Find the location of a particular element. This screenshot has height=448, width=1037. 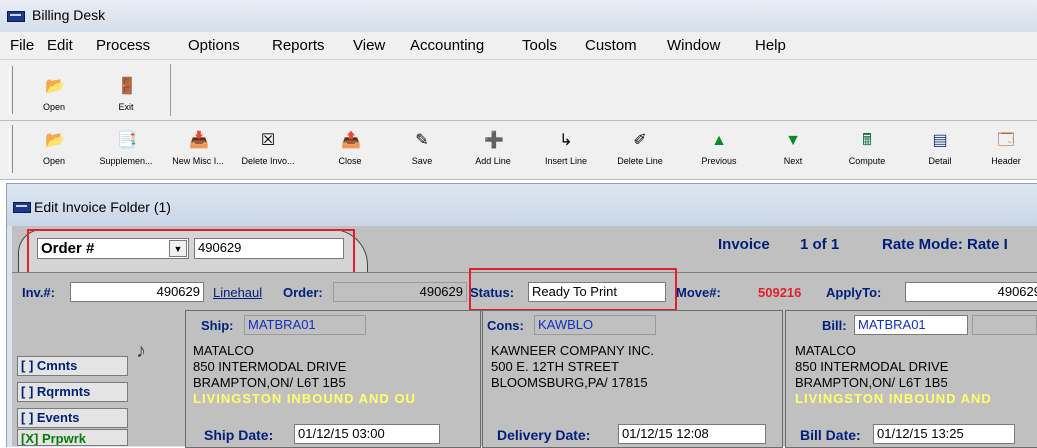

menu-custom: Custom is located at coordinates (611, 45).